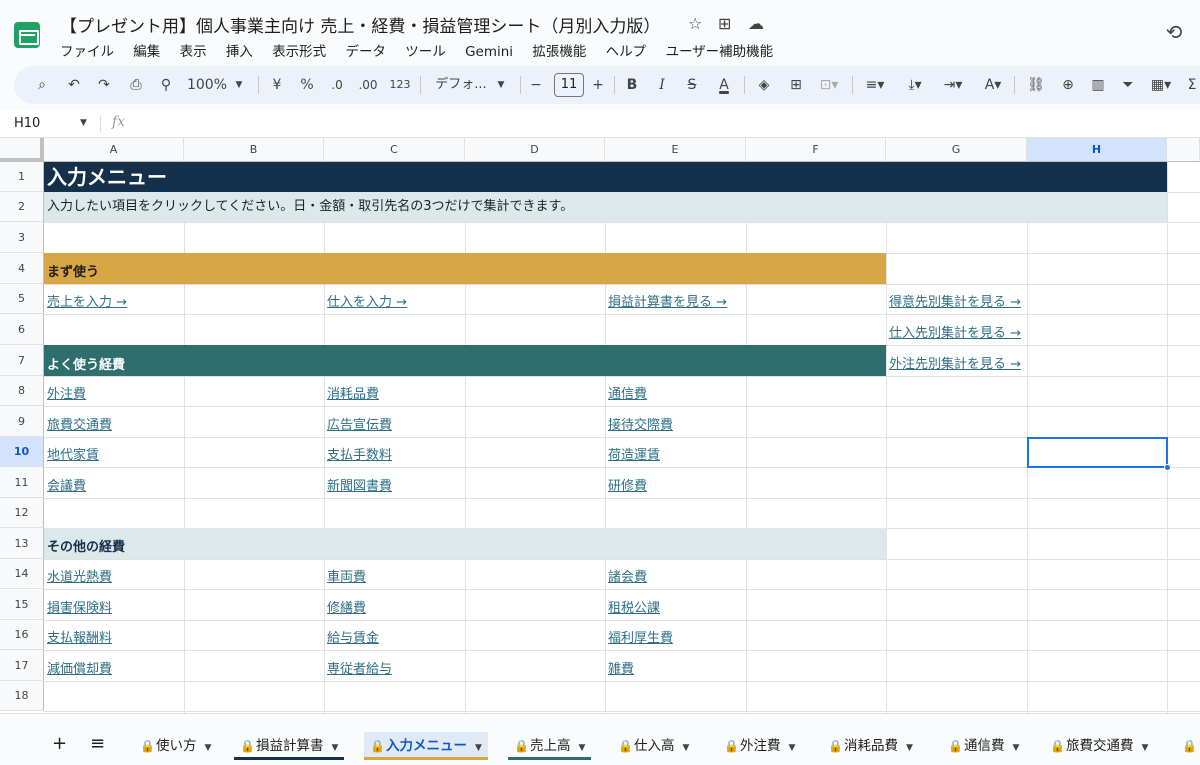 The width and height of the screenshot is (1200, 765). Describe the element at coordinates (764, 85) in the screenshot. I see `fill-color-icon: ◈` at that location.